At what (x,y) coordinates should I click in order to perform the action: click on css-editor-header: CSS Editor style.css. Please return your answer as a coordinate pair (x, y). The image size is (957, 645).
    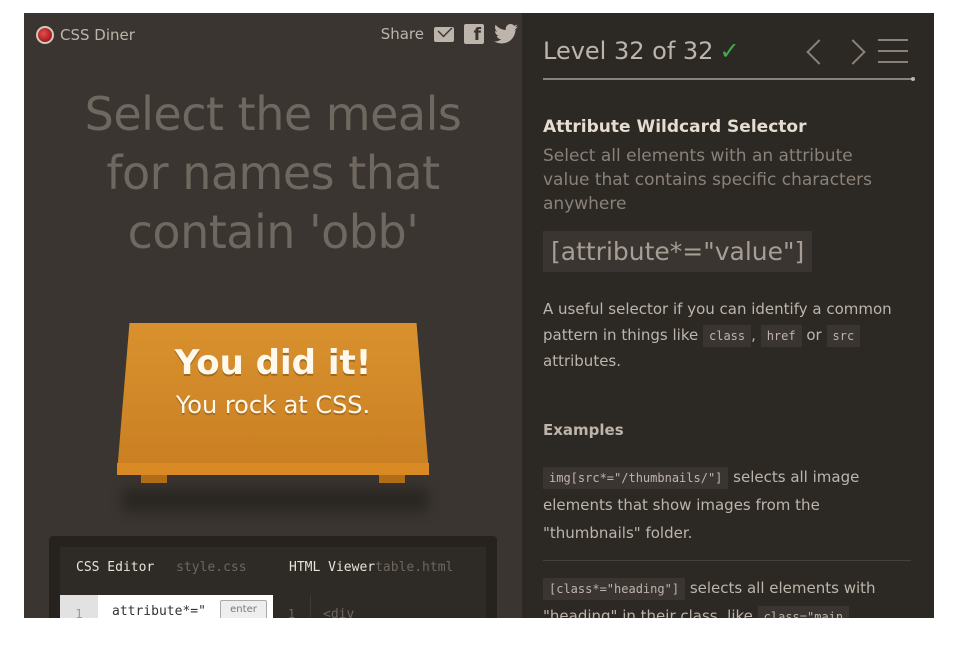
    Looking at the image, I should click on (161, 567).